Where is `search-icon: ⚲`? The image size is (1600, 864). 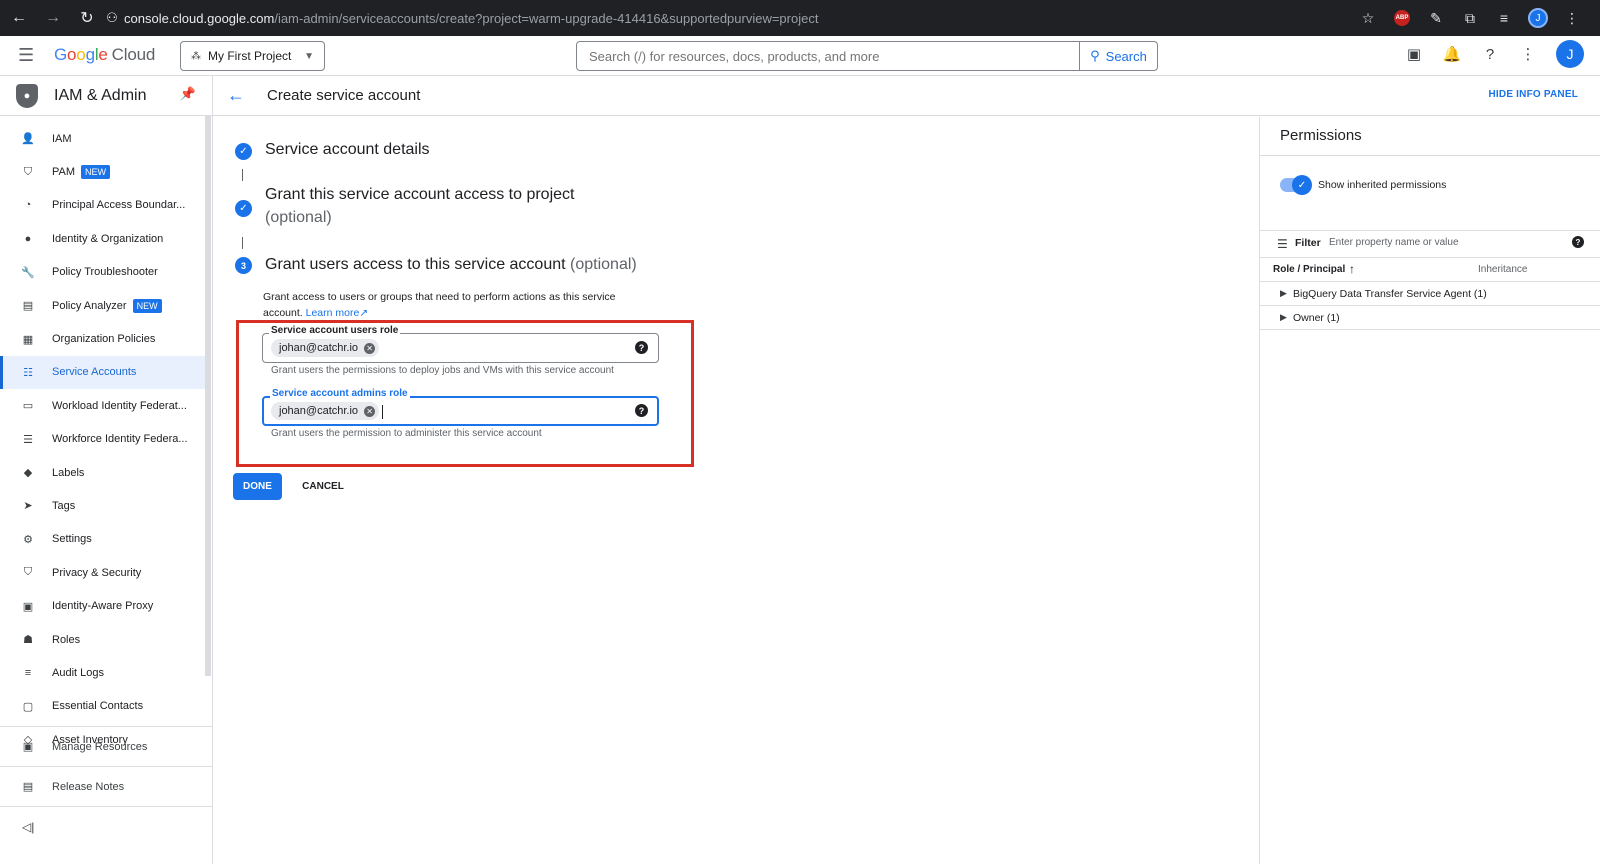 search-icon: ⚲ is located at coordinates (1095, 55).